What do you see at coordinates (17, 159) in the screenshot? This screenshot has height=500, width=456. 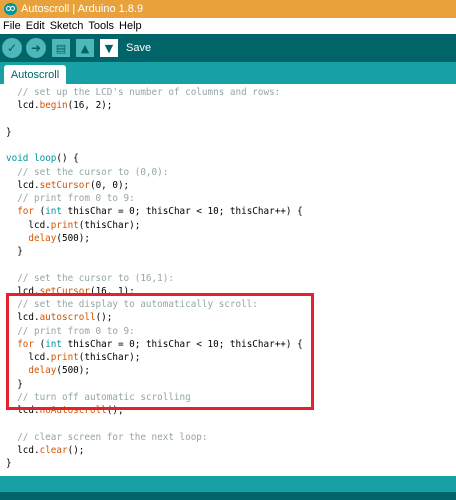 I see `code-token: void` at bounding box center [17, 159].